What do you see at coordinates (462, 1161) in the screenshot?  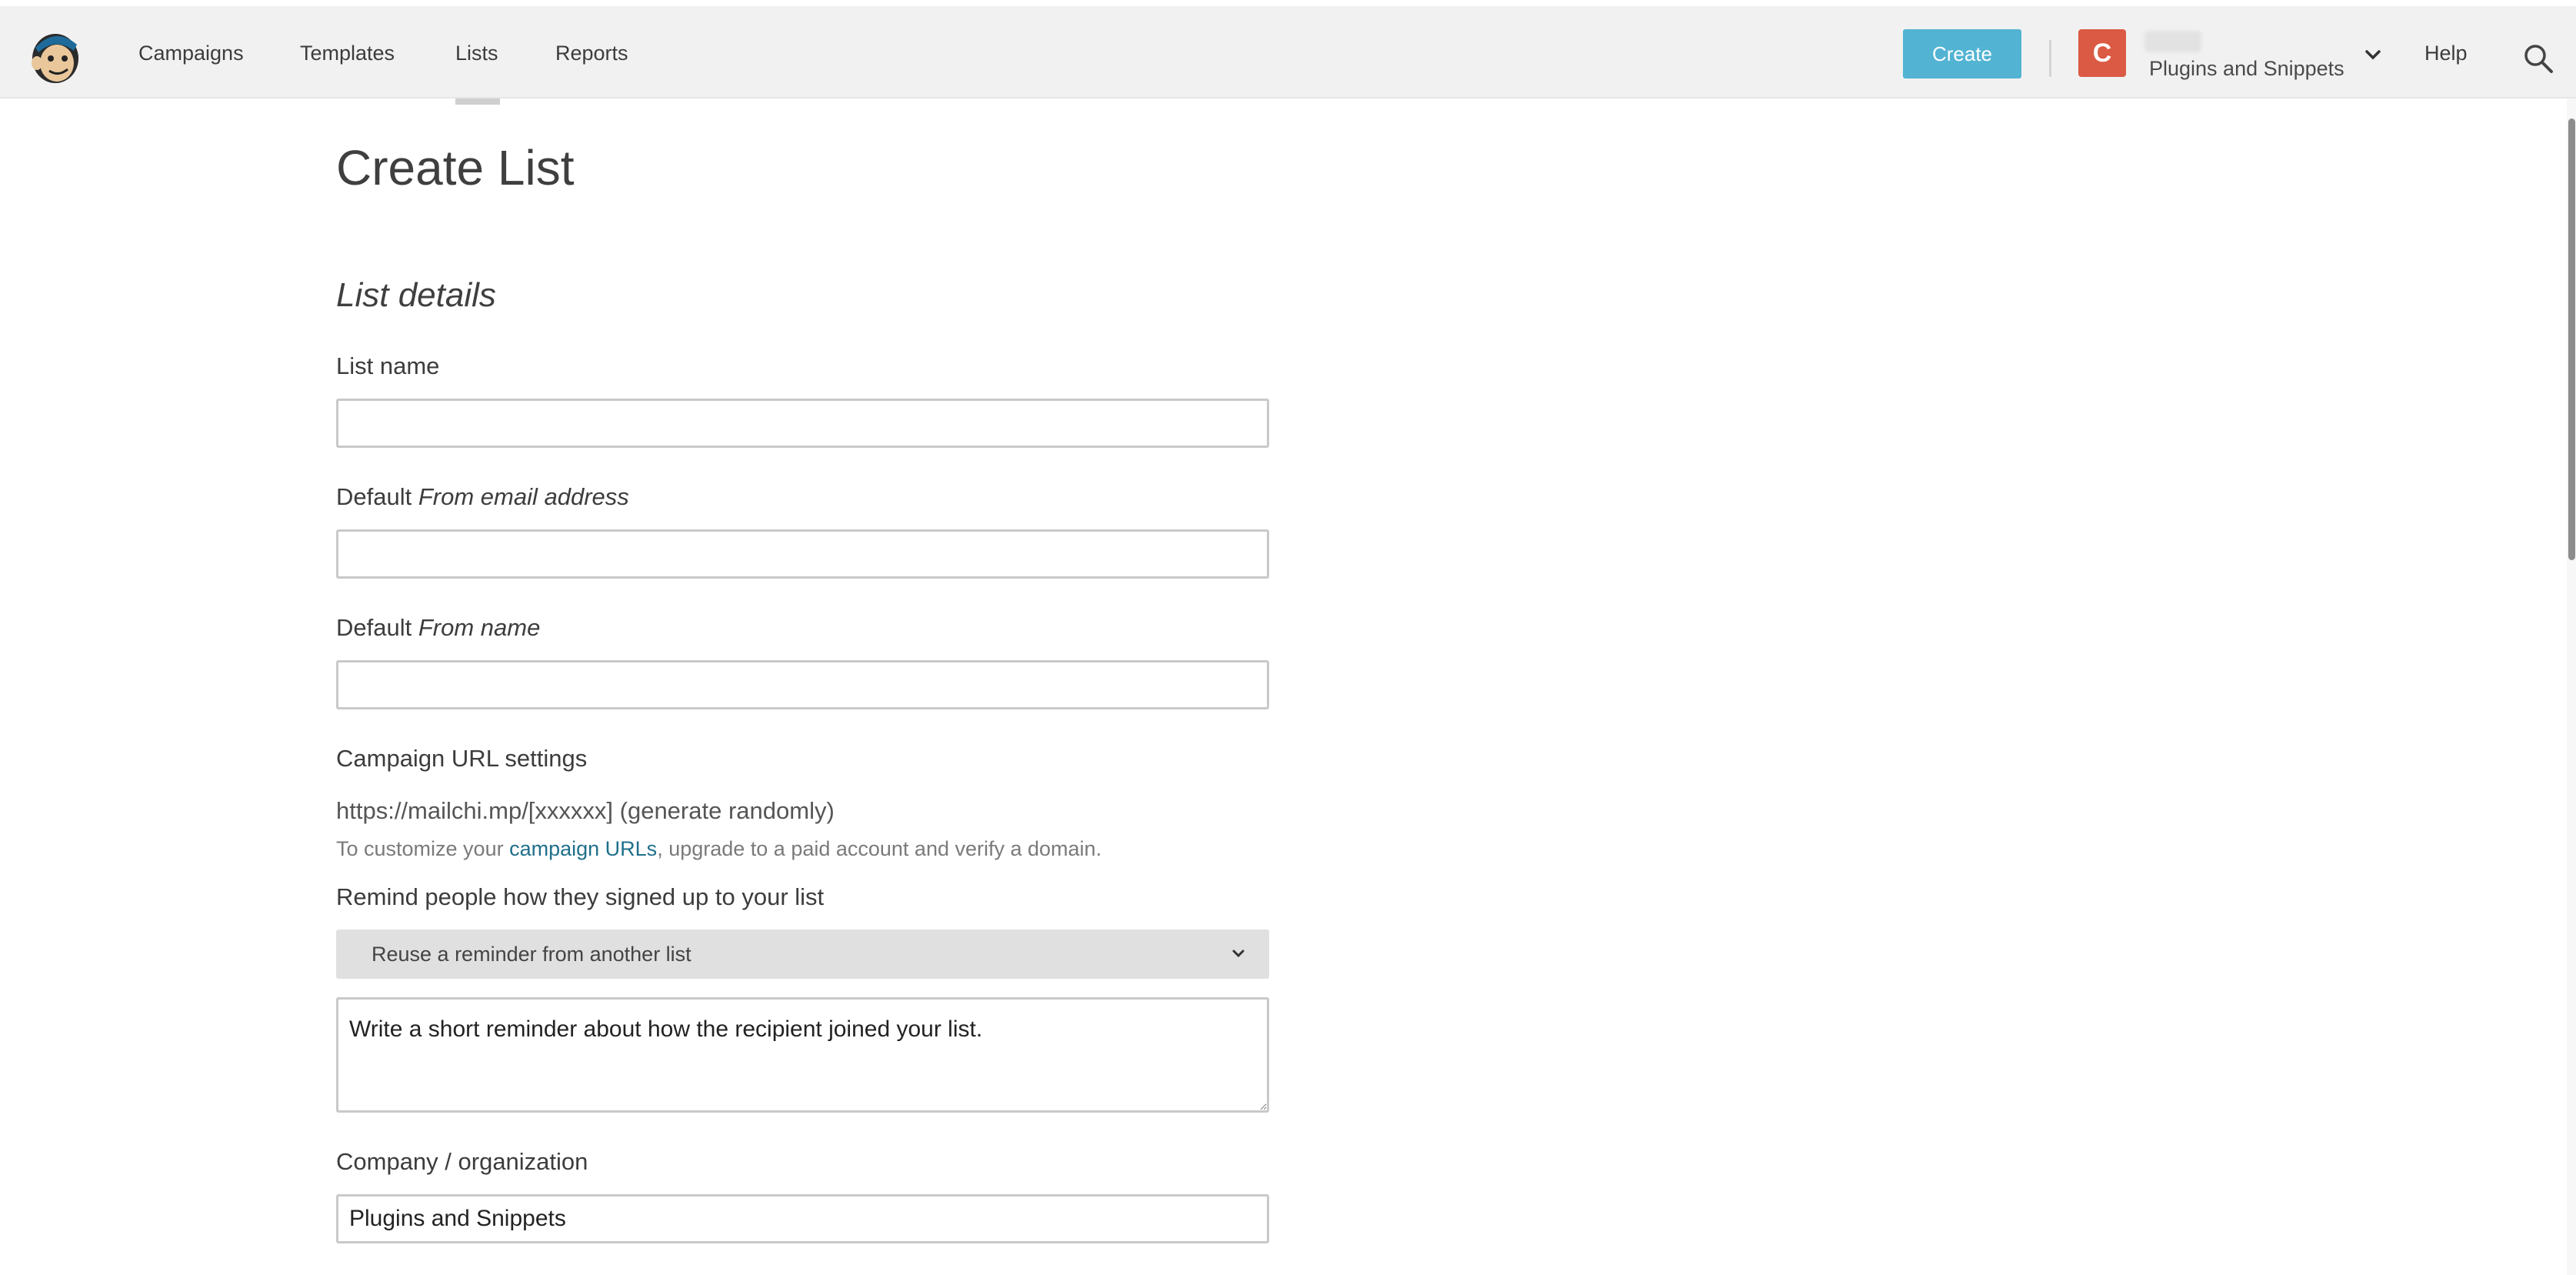 I see `company-label: Company / organization` at bounding box center [462, 1161].